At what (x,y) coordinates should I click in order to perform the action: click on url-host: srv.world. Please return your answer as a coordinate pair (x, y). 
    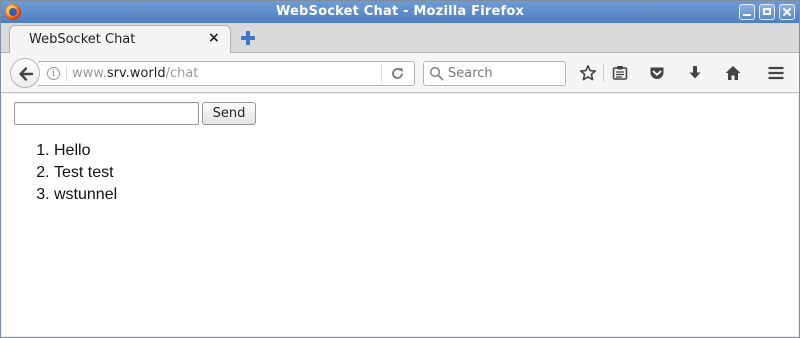
    Looking at the image, I should click on (136, 73).